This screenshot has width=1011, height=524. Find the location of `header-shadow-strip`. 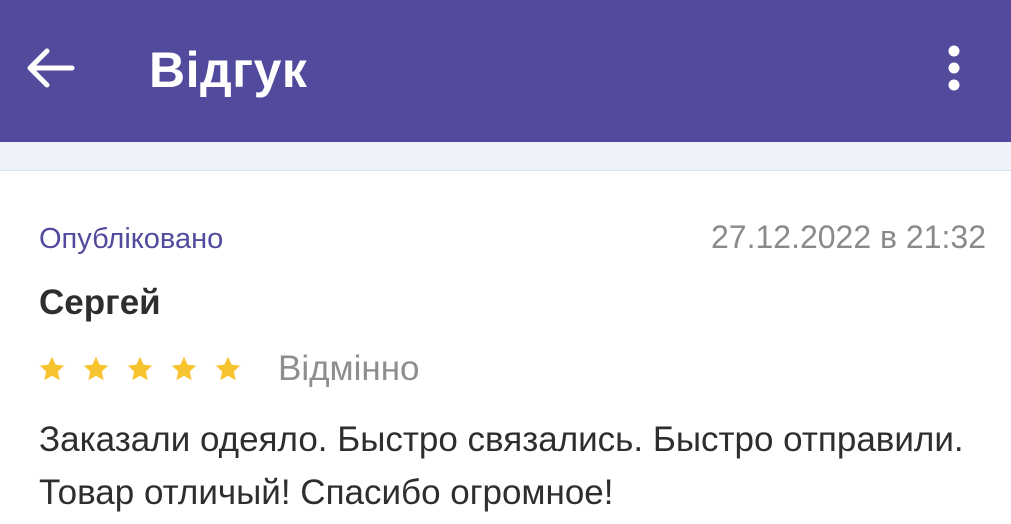

header-shadow-strip is located at coordinates (505, 156).